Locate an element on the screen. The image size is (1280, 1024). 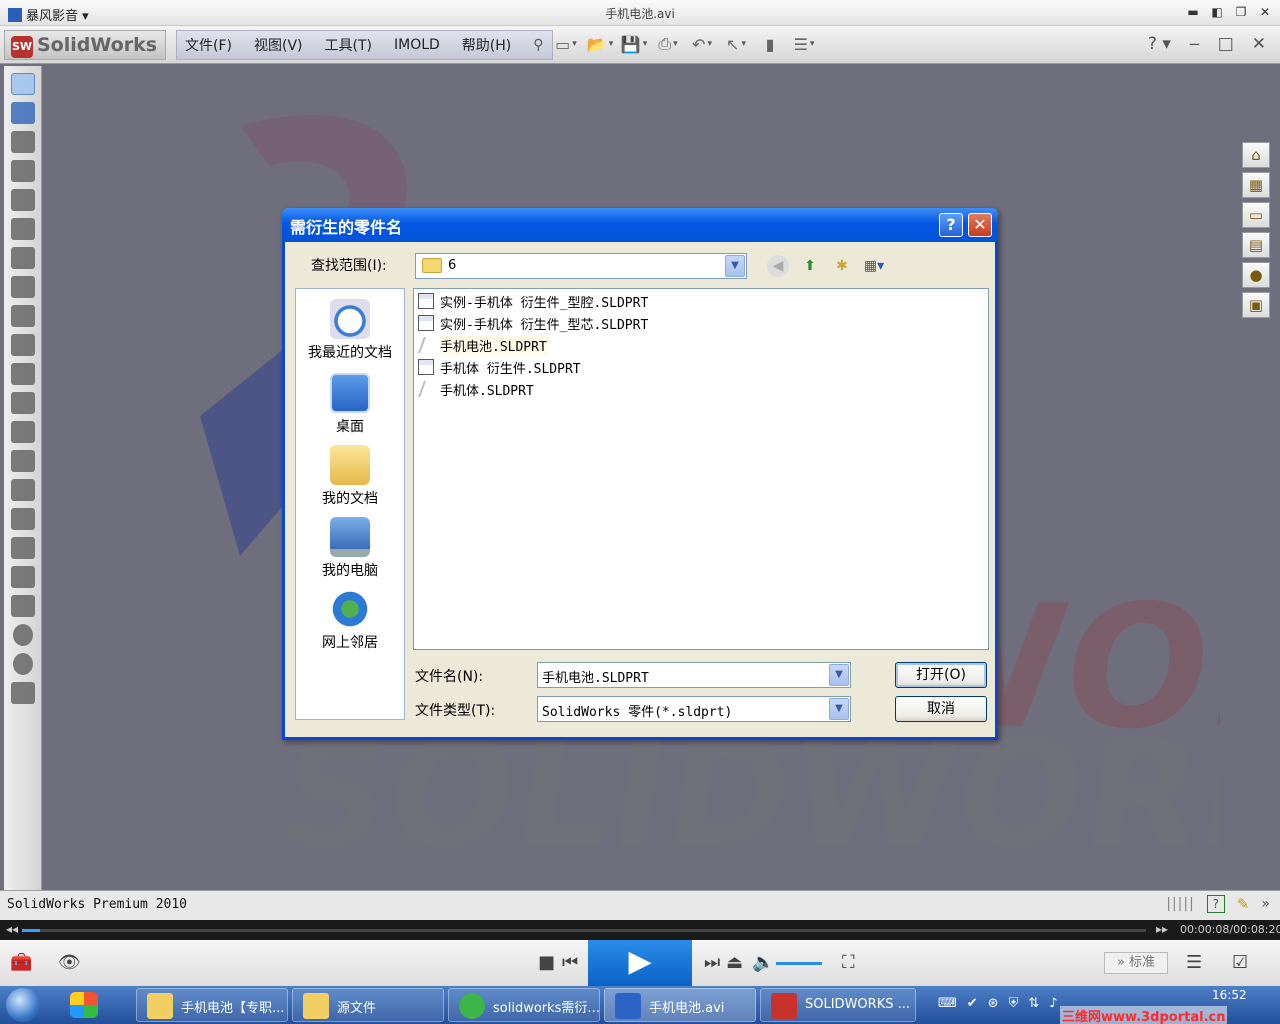
place-my-computer: 我的电脑 is located at coordinates (350, 548).